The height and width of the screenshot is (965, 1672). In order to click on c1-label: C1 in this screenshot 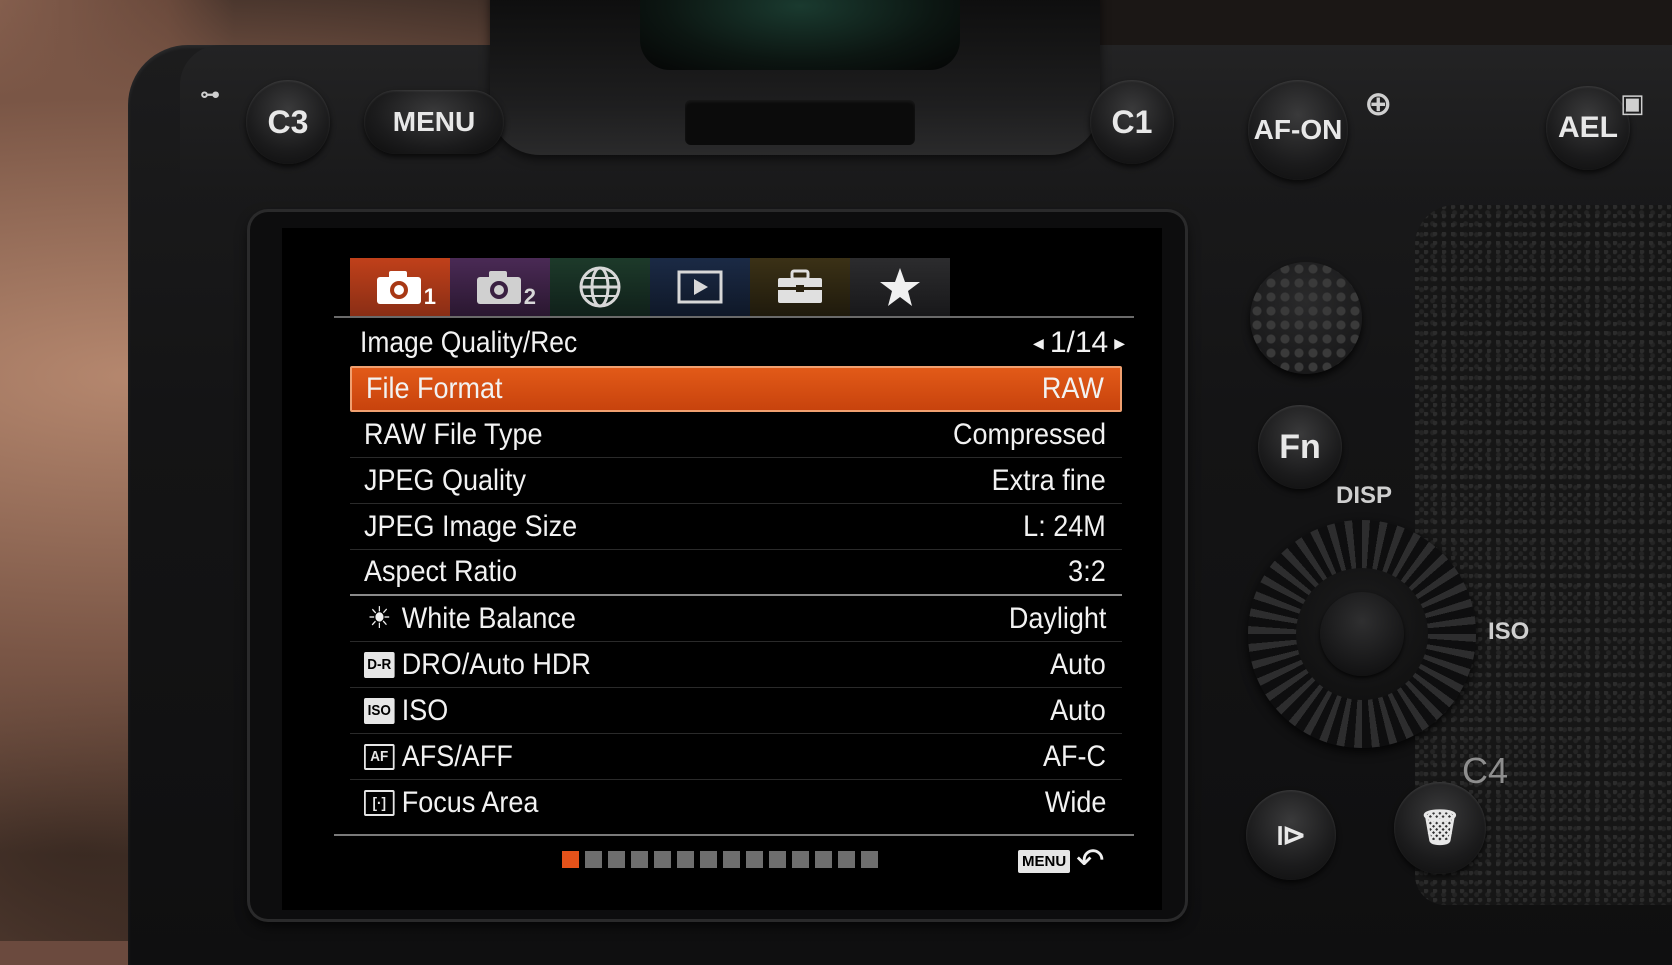, I will do `click(1132, 121)`.